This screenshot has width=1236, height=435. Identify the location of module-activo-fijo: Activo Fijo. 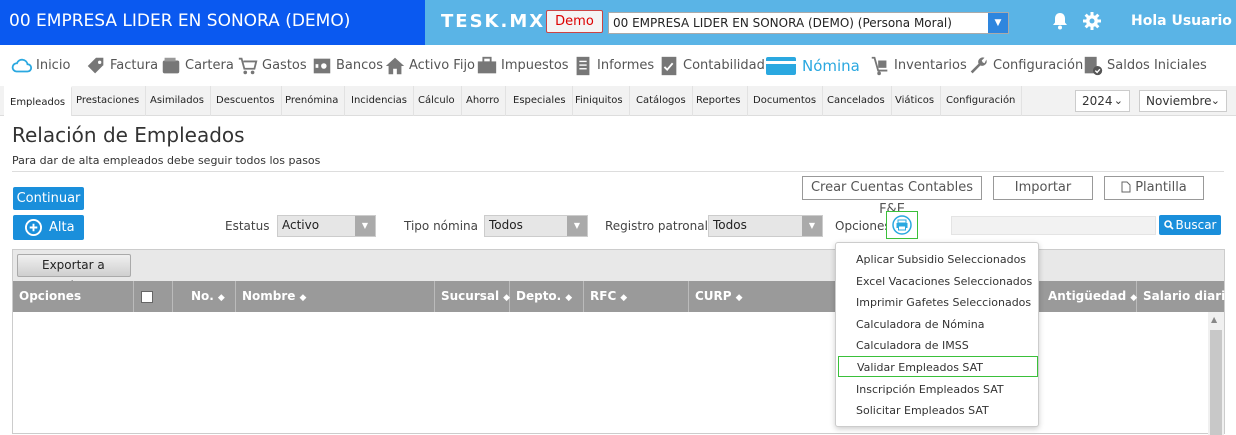
(429, 65).